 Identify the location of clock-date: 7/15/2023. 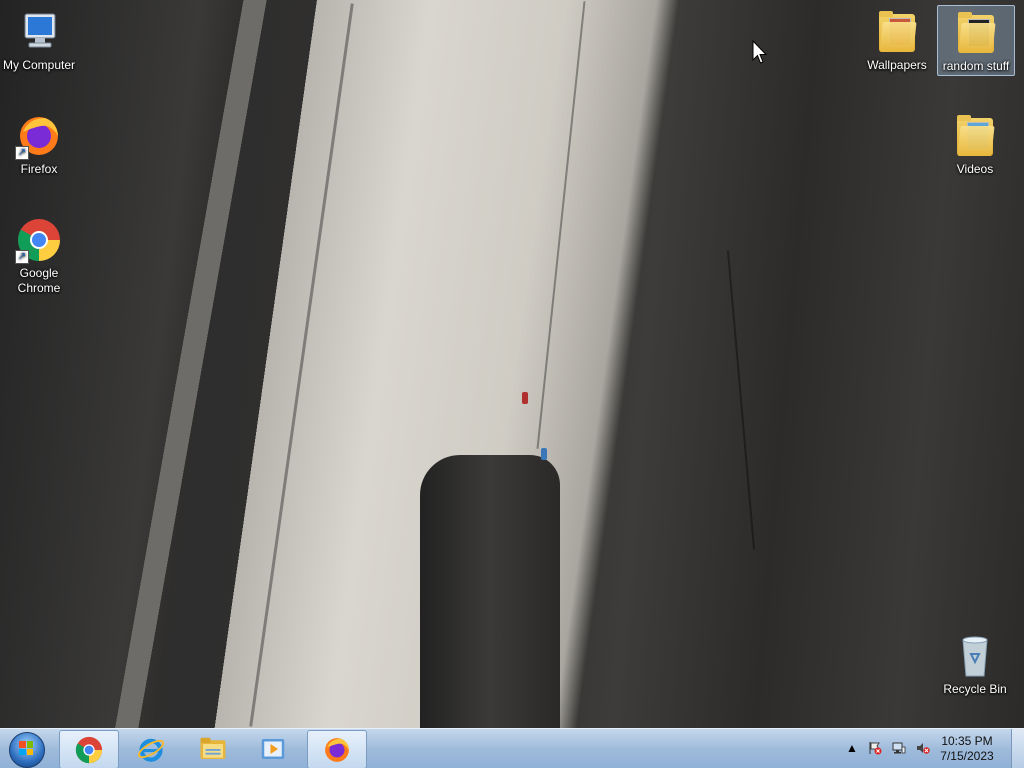
(967, 756).